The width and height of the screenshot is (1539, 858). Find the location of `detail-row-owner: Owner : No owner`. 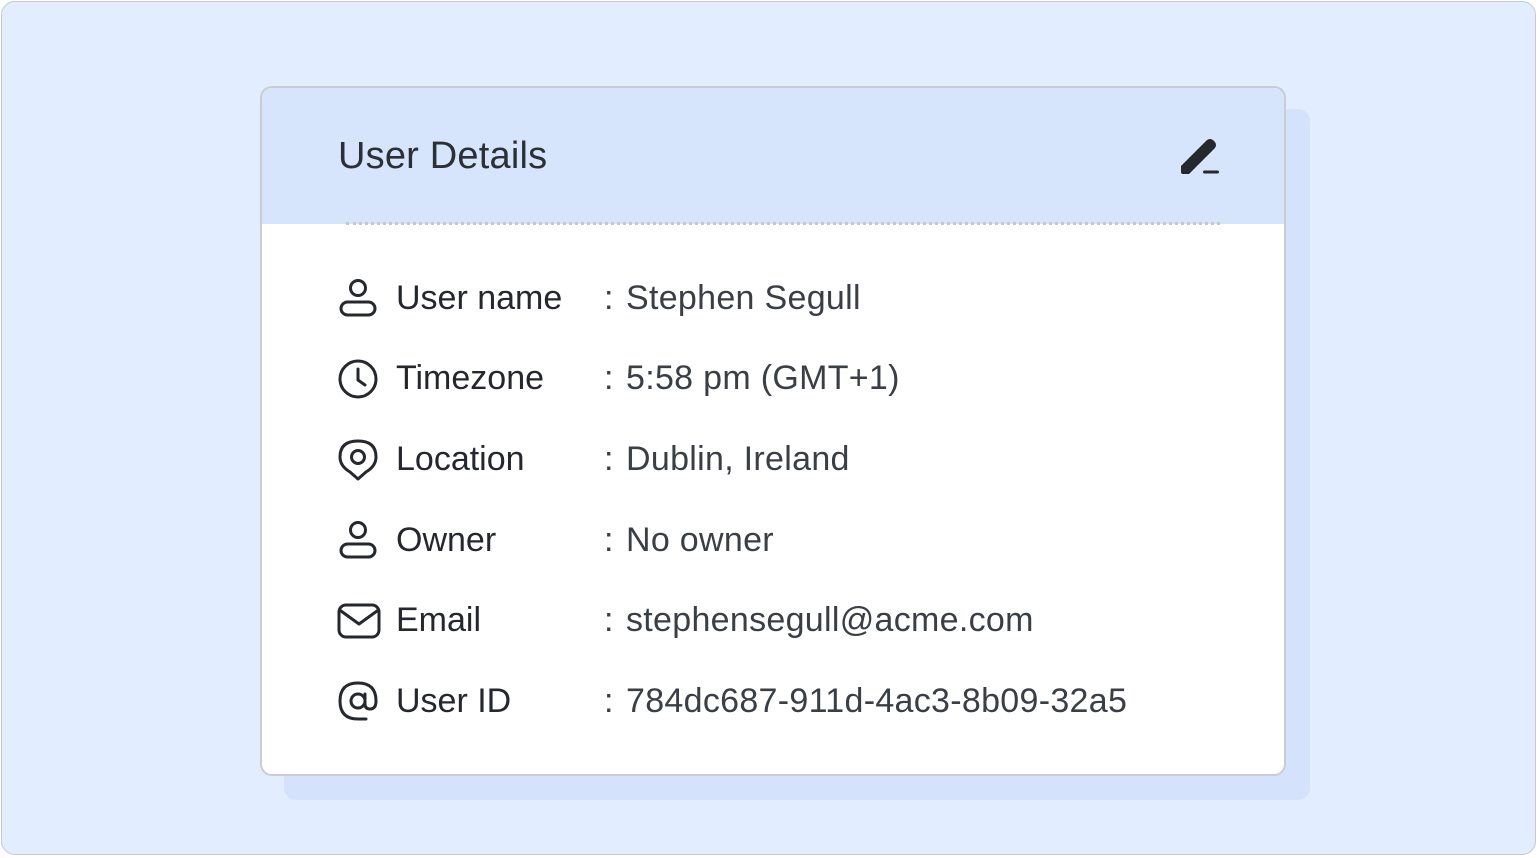

detail-row-owner: Owner : No owner is located at coordinates (788, 540).